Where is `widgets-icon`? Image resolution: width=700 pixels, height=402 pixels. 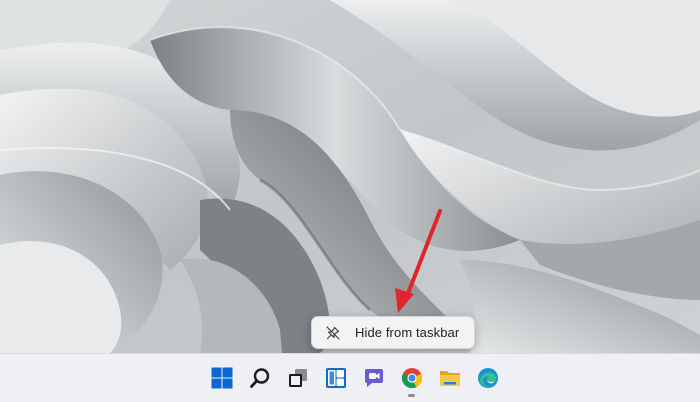
widgets-icon is located at coordinates (336, 378).